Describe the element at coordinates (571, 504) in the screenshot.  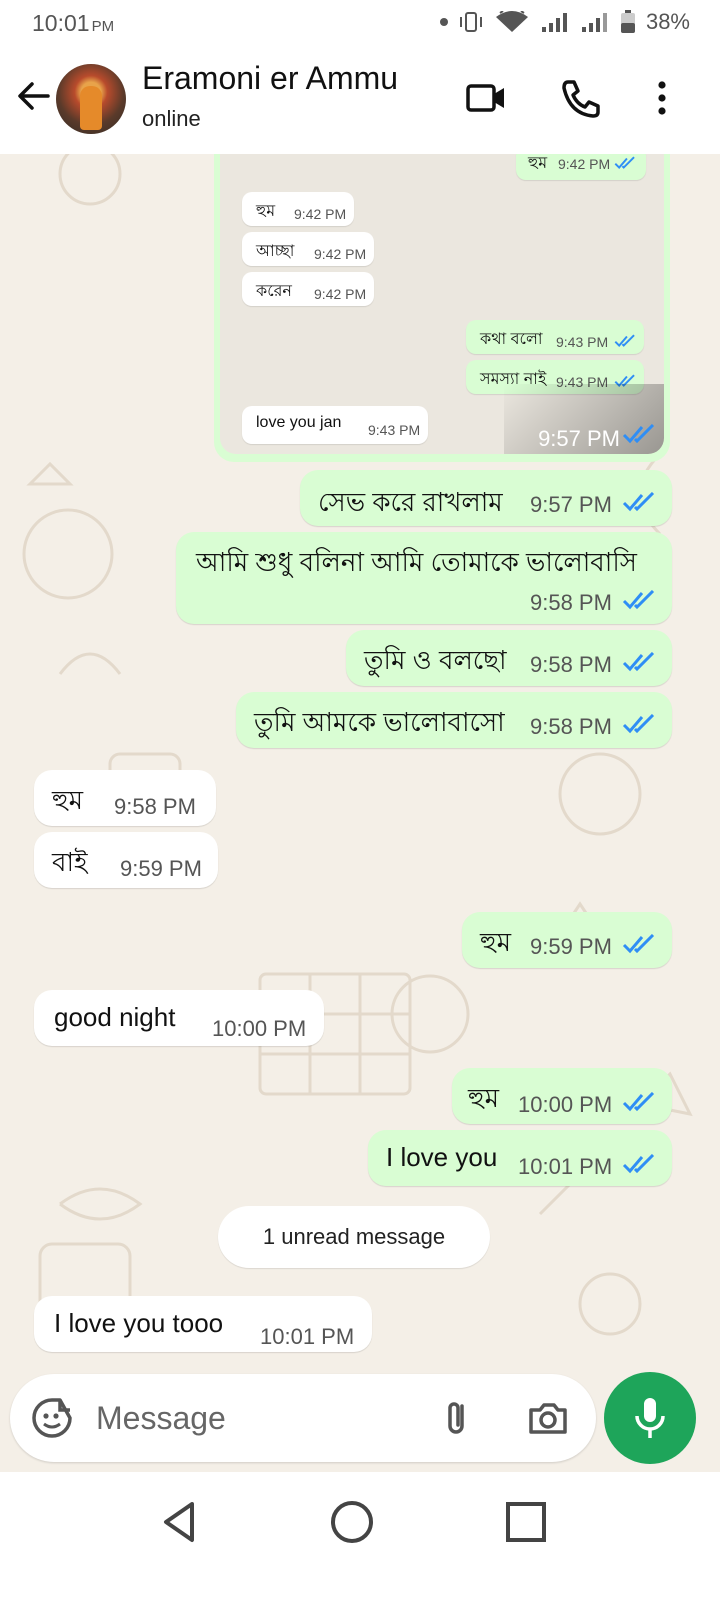
I see `message-time: 9:57 PM` at that location.